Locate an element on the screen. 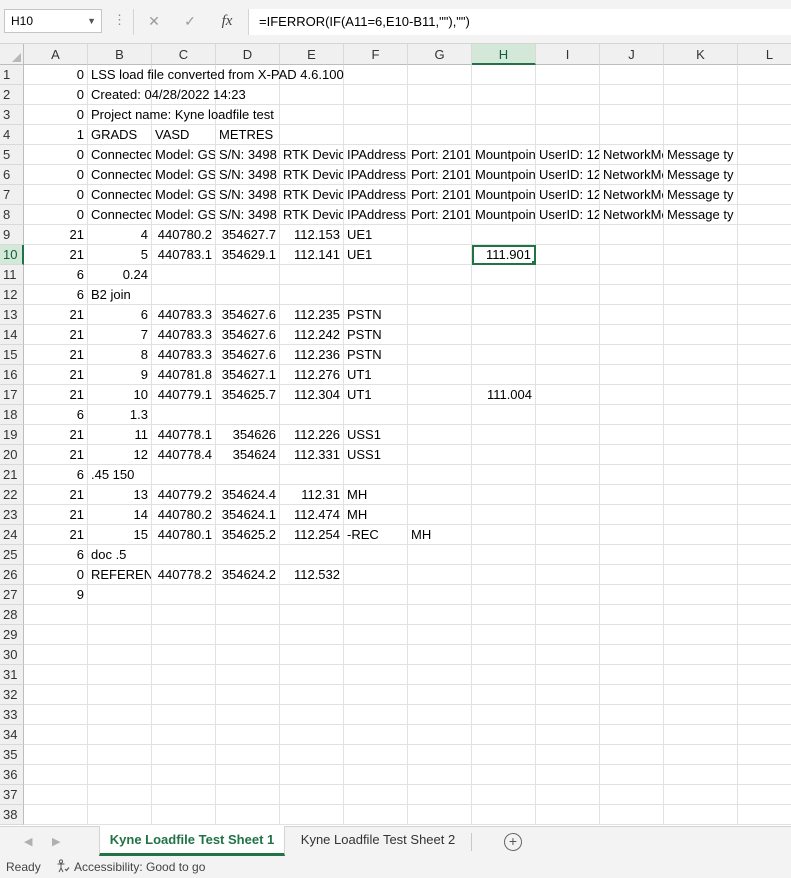  cell-l26 is located at coordinates (764, 575).